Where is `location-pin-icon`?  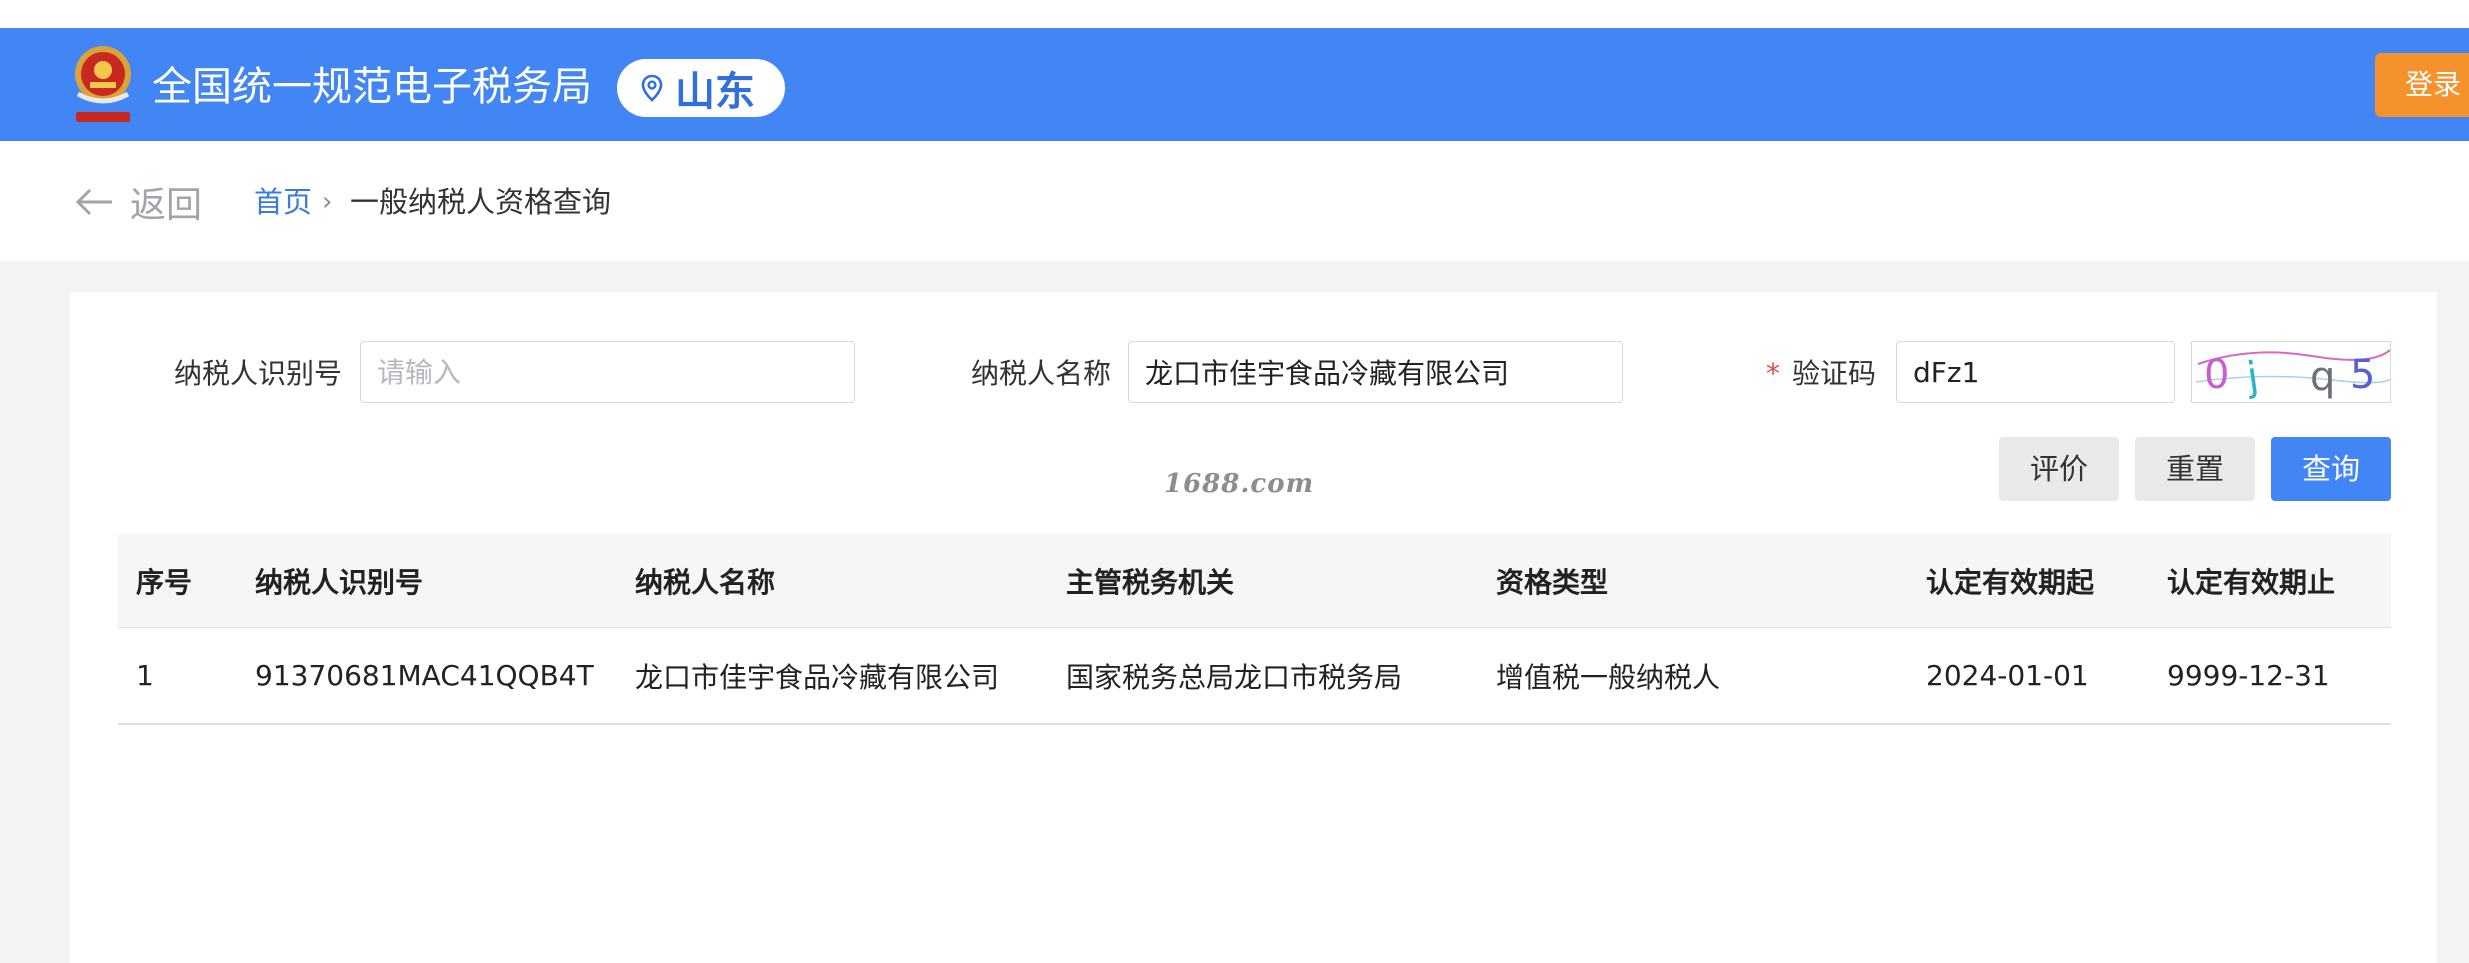
location-pin-icon is located at coordinates (652, 88).